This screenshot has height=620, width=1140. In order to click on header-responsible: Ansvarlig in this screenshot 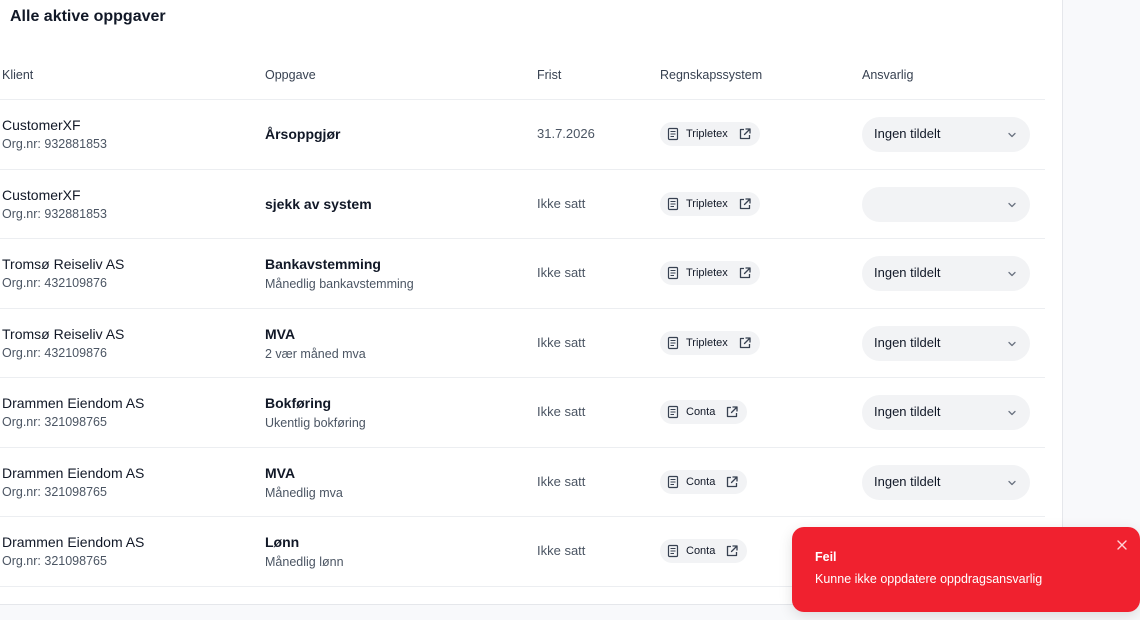, I will do `click(888, 75)`.